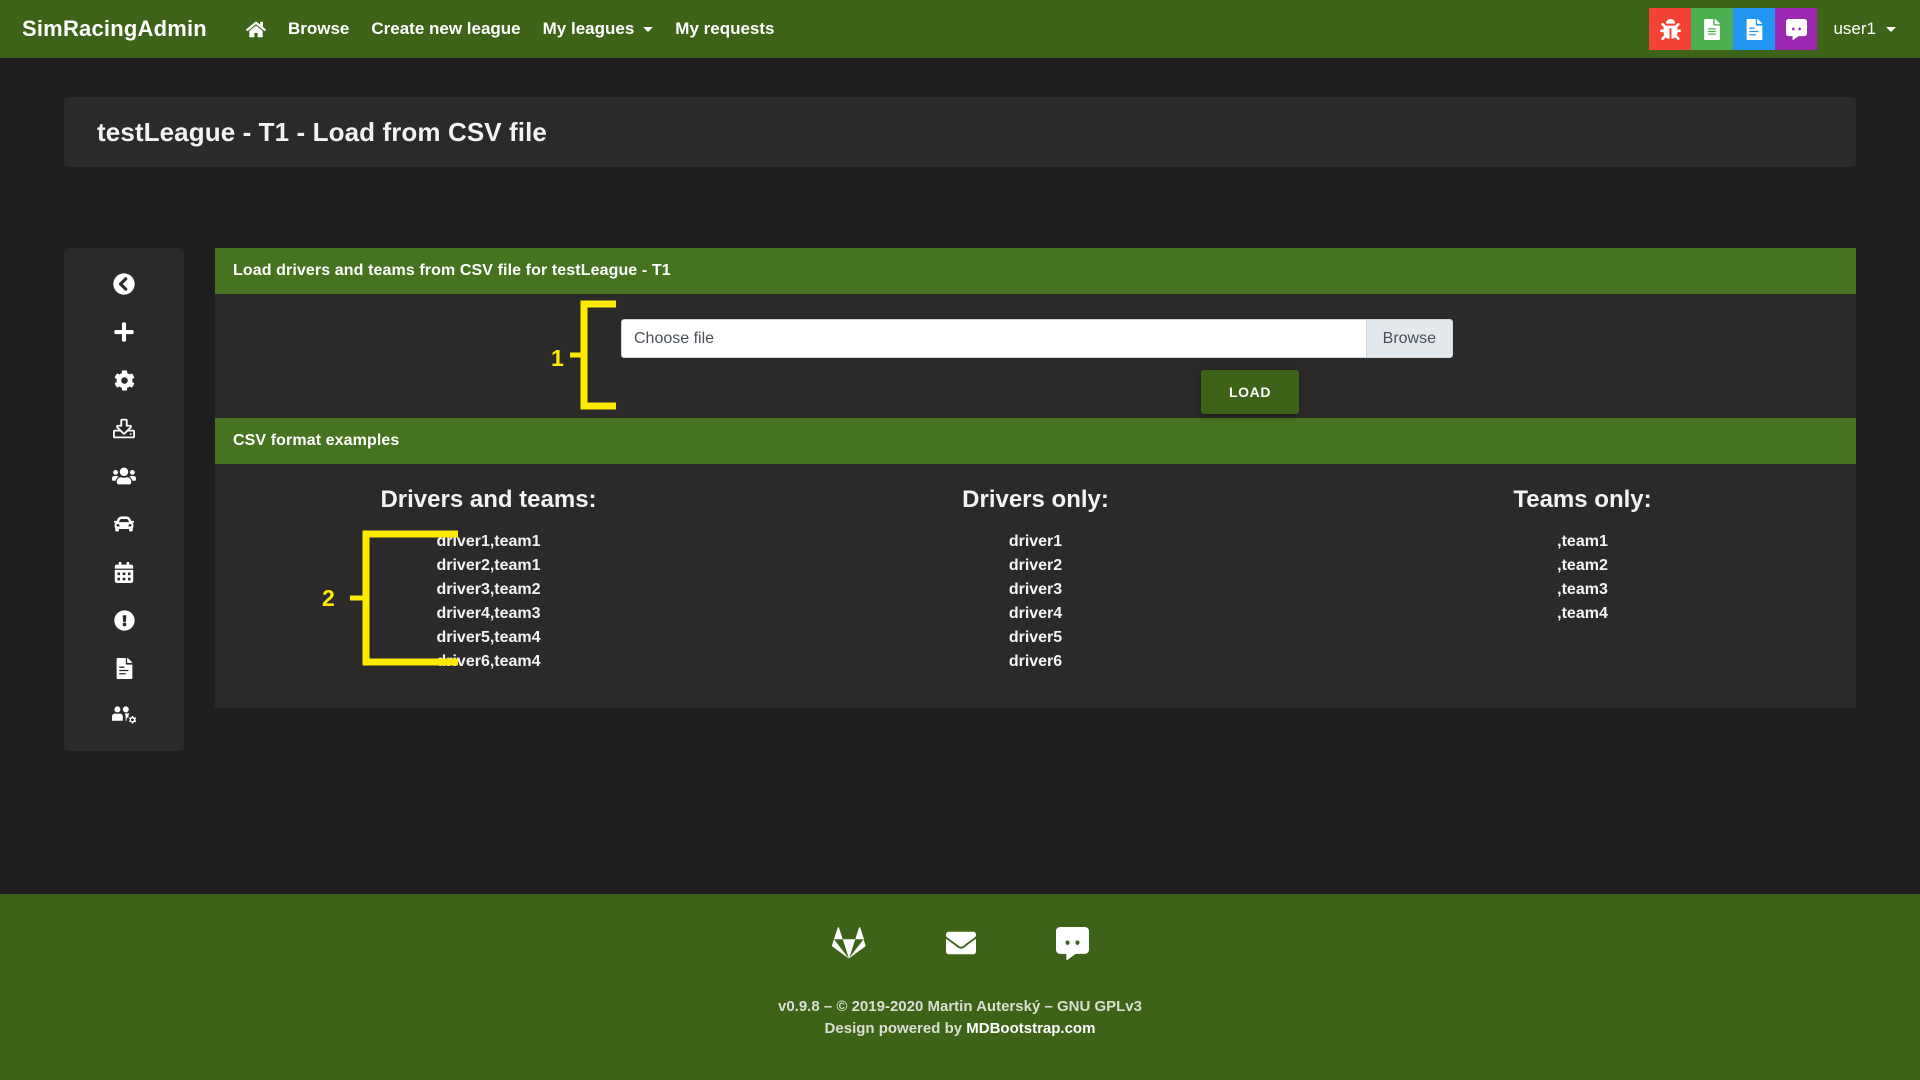  Describe the element at coordinates (1035, 613) in the screenshot. I see `example-line: driver4` at that location.